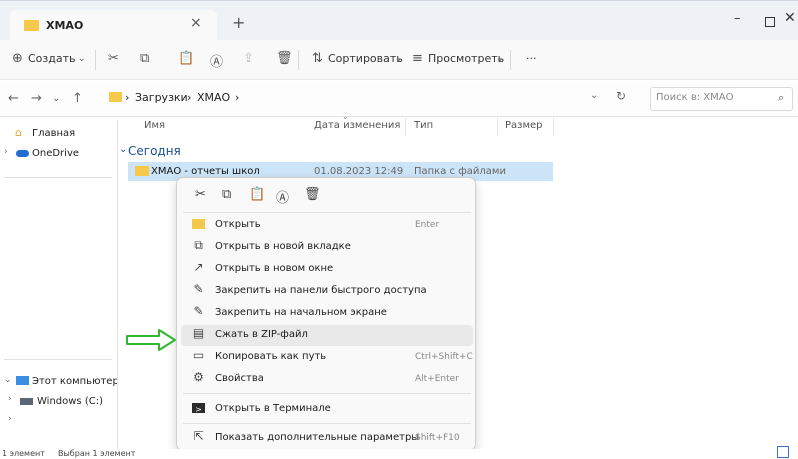  What do you see at coordinates (437, 379) in the screenshot?
I see `menu-shortcut: Alt+Enter` at bounding box center [437, 379].